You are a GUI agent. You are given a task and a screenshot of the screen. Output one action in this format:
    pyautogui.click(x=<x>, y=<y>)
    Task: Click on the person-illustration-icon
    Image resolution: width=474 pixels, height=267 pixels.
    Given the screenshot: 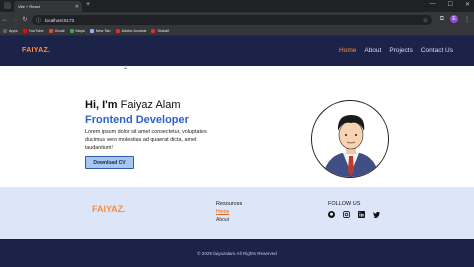 What is the action you would take?
    pyautogui.click(x=351, y=146)
    